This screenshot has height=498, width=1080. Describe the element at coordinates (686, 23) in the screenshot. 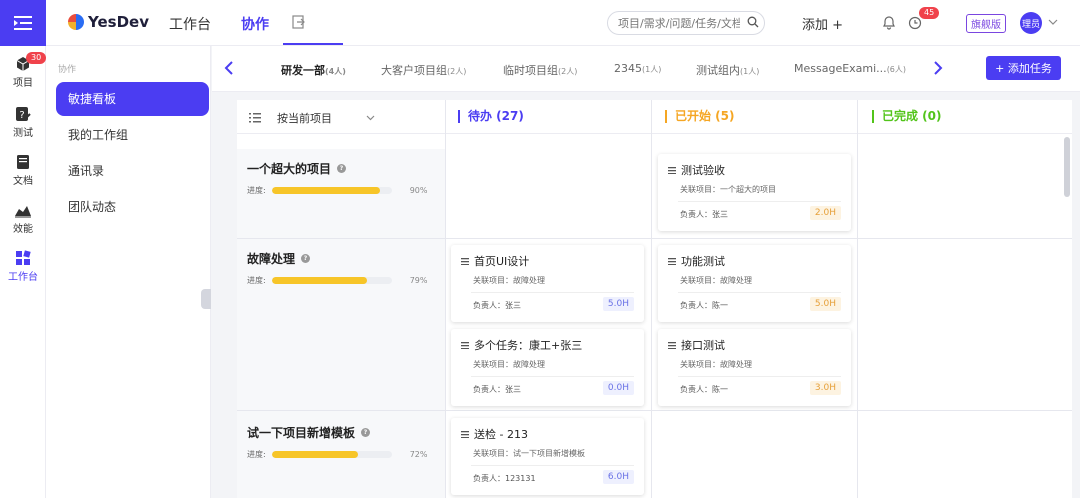

I see `search-input` at that location.